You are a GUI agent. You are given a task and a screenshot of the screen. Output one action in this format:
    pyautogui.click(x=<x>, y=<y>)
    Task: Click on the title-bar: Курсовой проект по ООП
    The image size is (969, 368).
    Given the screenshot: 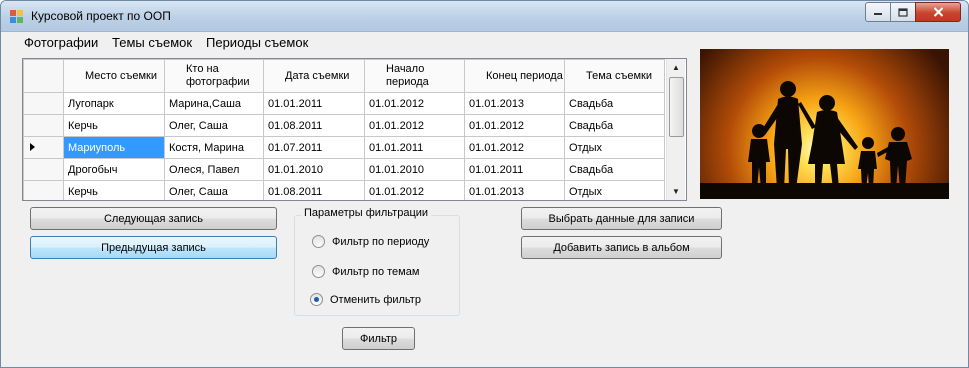 What is the action you would take?
    pyautogui.click(x=484, y=16)
    